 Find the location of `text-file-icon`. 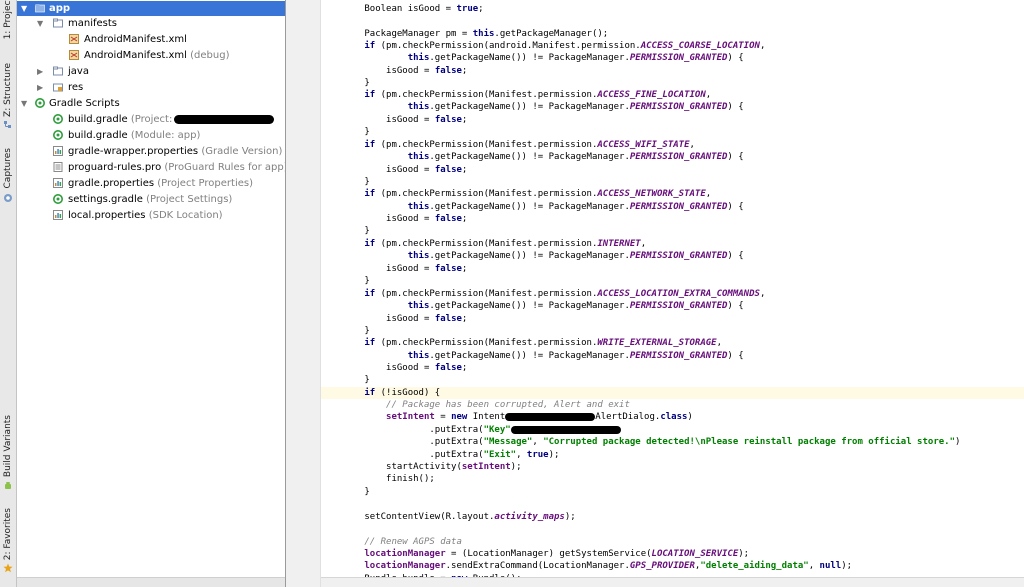

text-file-icon is located at coordinates (58, 167).